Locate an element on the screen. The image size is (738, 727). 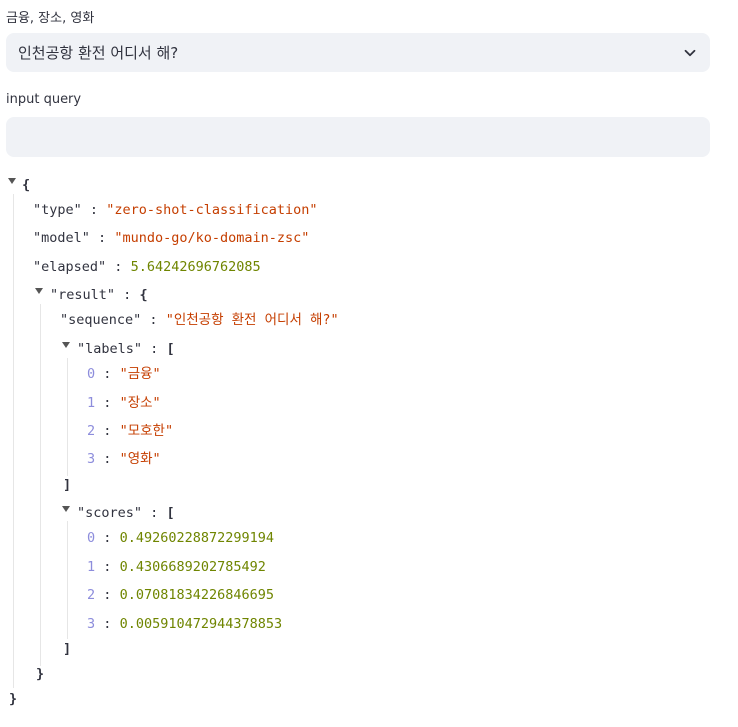
collapse-result-icon is located at coordinates (39, 291).